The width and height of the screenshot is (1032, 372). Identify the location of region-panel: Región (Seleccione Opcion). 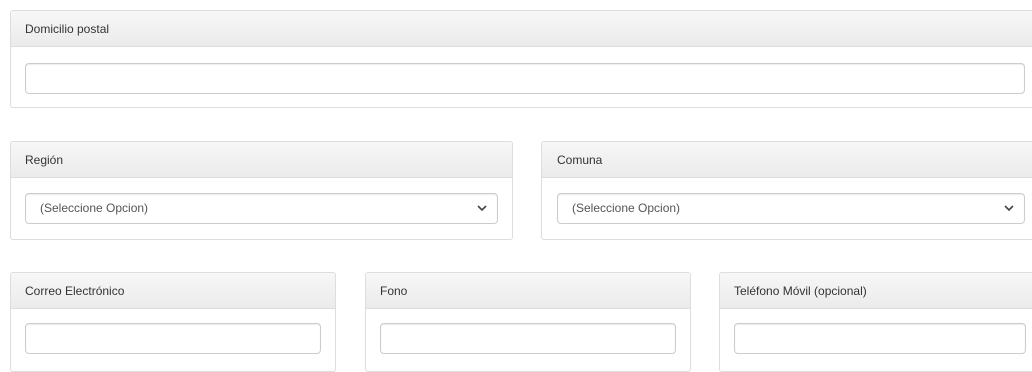
(261, 190).